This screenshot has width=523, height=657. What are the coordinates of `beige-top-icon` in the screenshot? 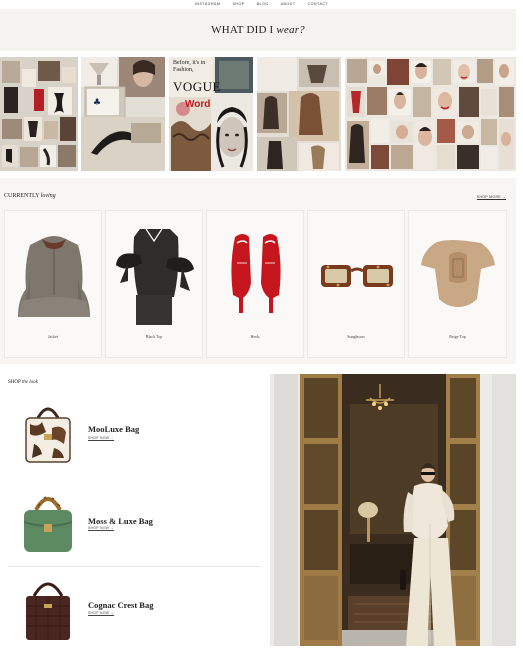 It's located at (458, 273).